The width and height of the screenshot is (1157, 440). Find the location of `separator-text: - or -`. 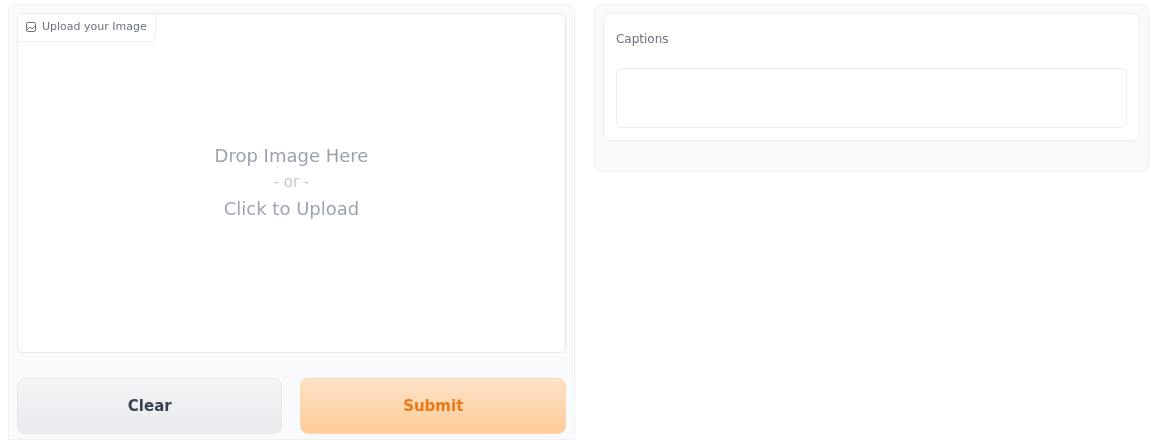

separator-text: - or - is located at coordinates (291, 182).